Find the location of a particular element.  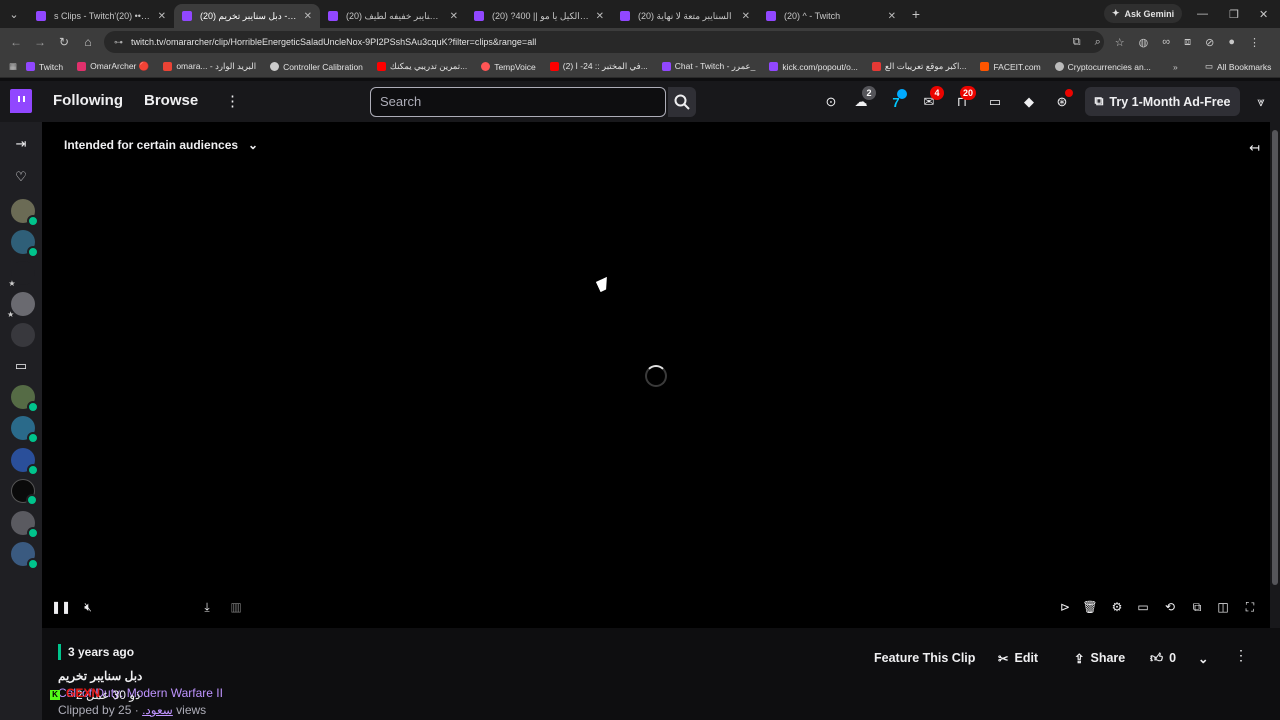

like-button: 👍︎ 0 ⌄ is located at coordinates (1188, 658).